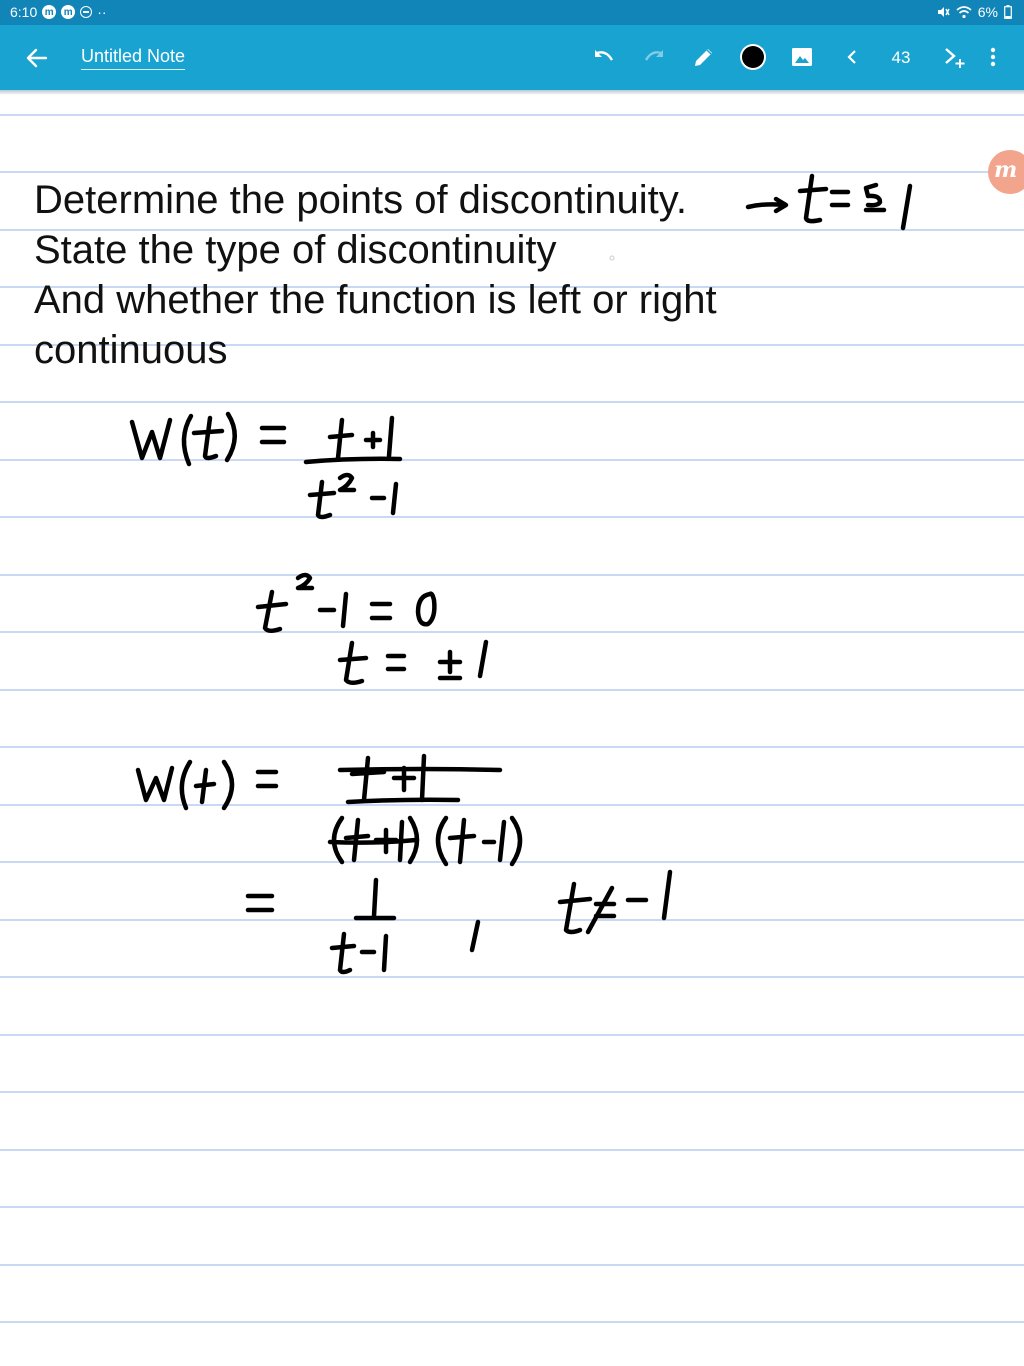  I want to click on floating-badge-letter: m, so click(1006, 170).